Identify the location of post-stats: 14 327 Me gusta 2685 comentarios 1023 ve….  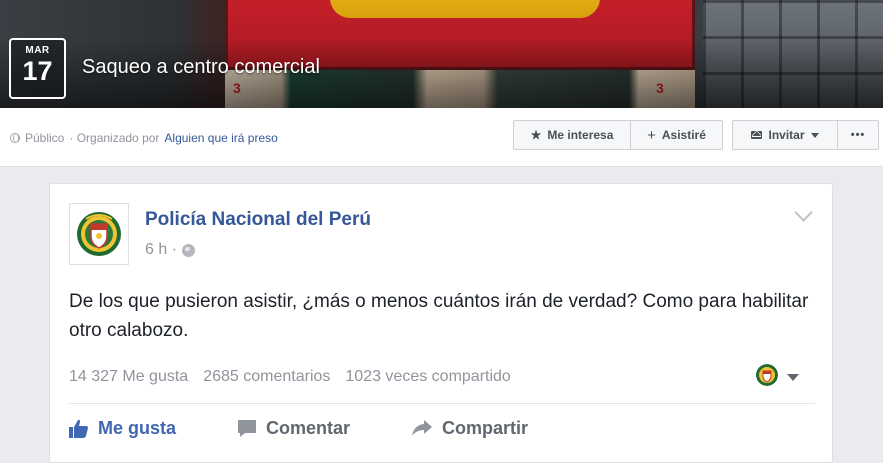
(290, 377).